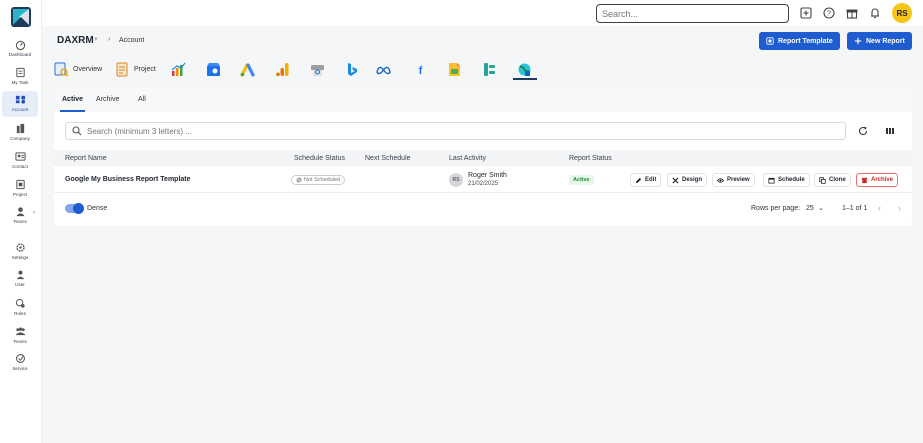 This screenshot has height=443, width=923. Describe the element at coordinates (20, 45) in the screenshot. I see `dashboard-icon` at that location.